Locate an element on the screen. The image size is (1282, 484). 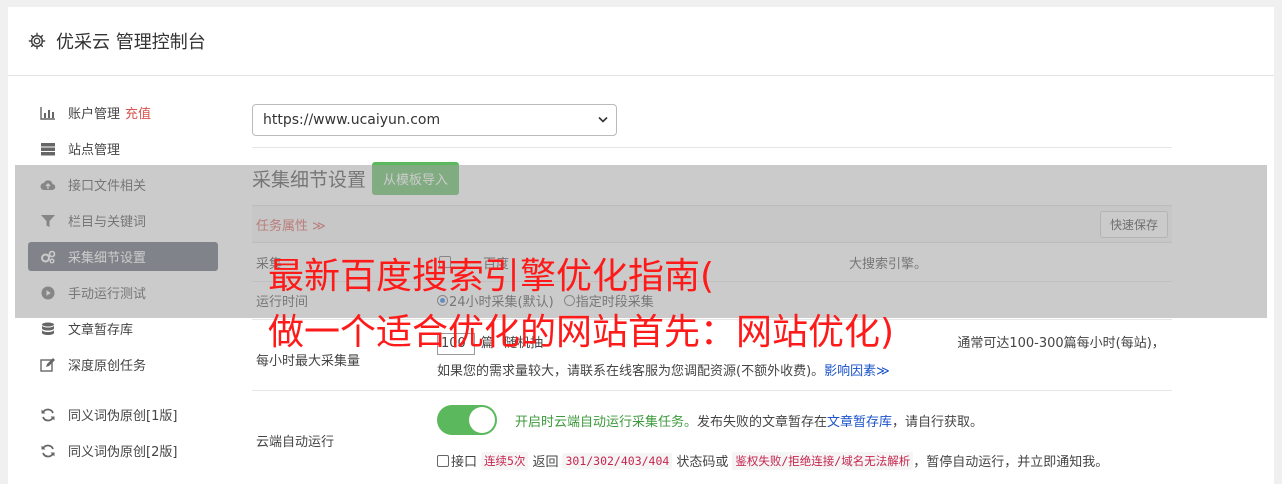
sidebar-item-collect-settings: 采集细节设置 is located at coordinates (123, 256).